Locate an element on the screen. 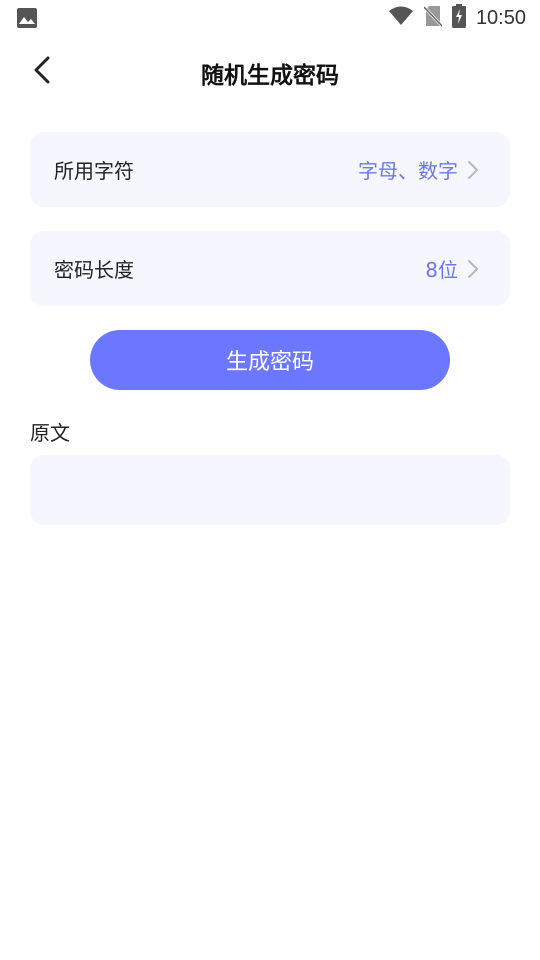 The image size is (540, 960). wifi-icon is located at coordinates (401, 18).